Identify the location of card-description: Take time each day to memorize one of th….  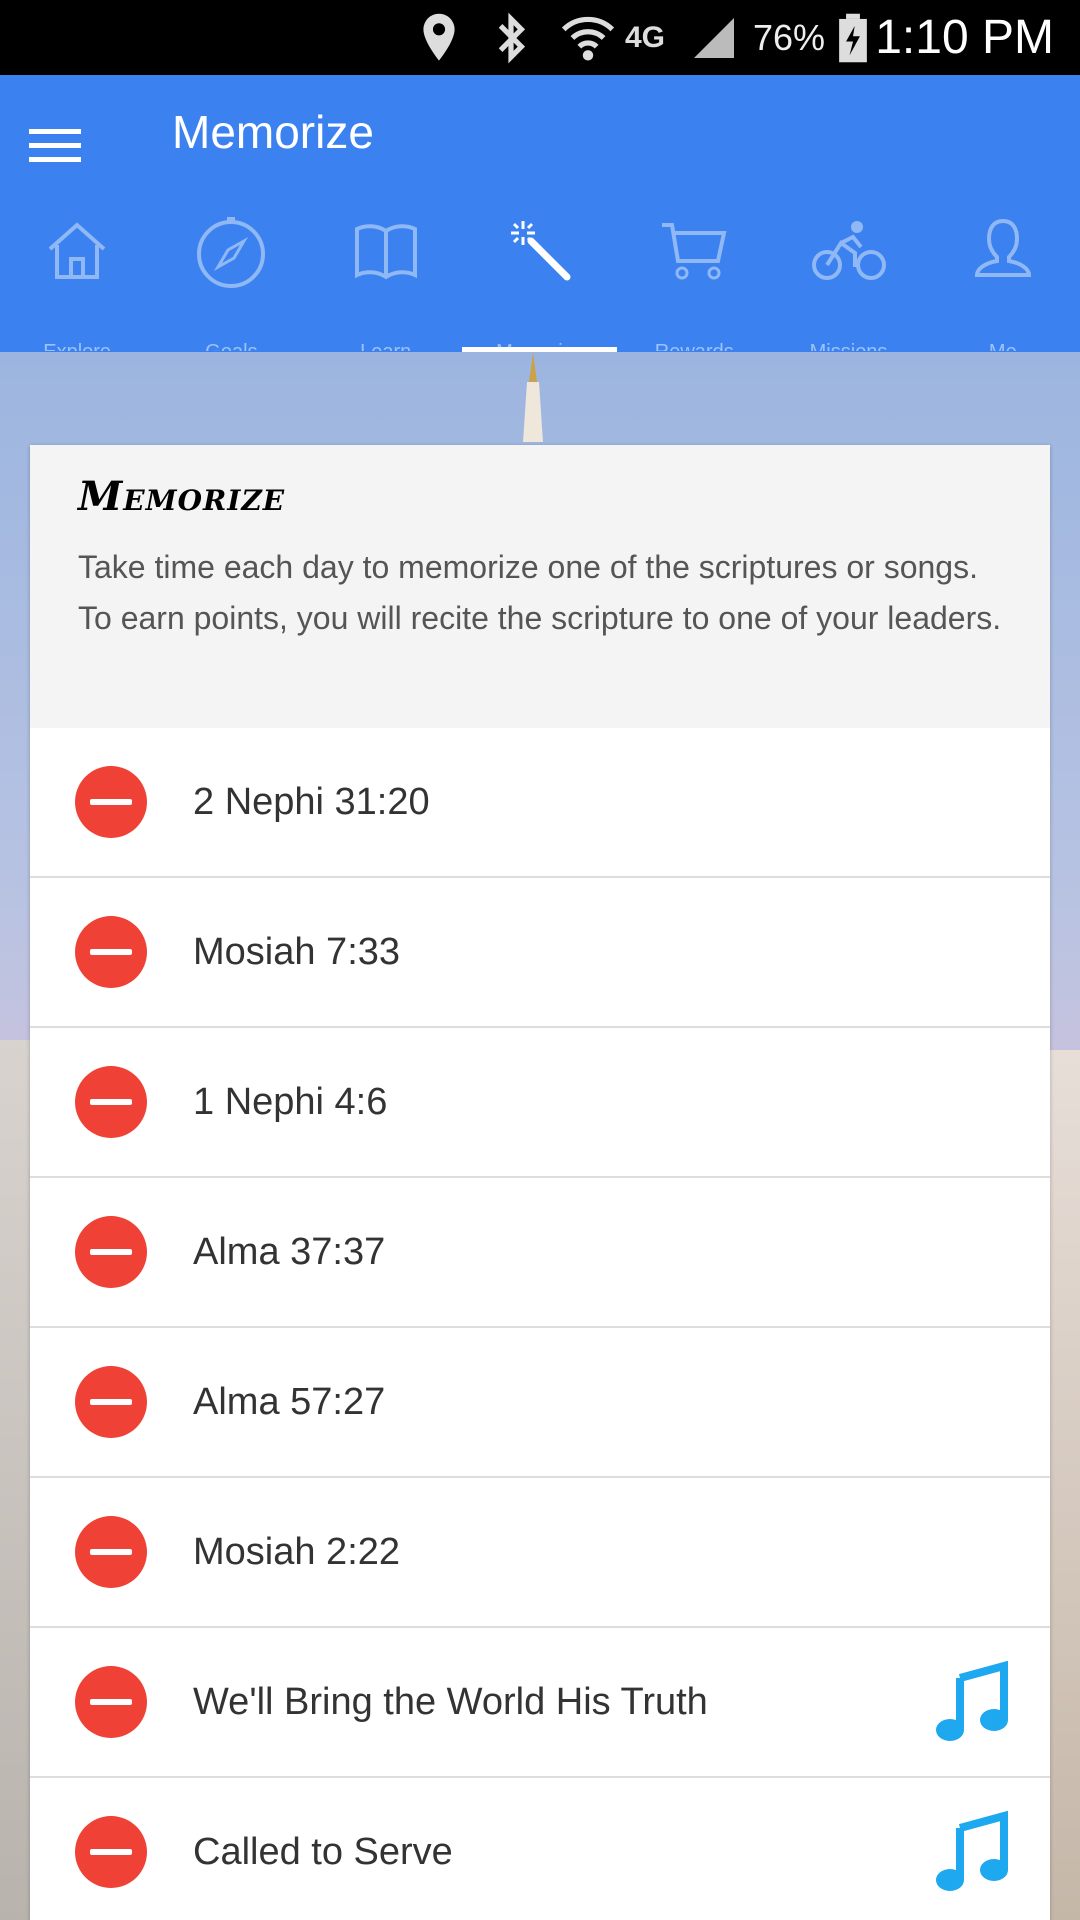
(540, 592).